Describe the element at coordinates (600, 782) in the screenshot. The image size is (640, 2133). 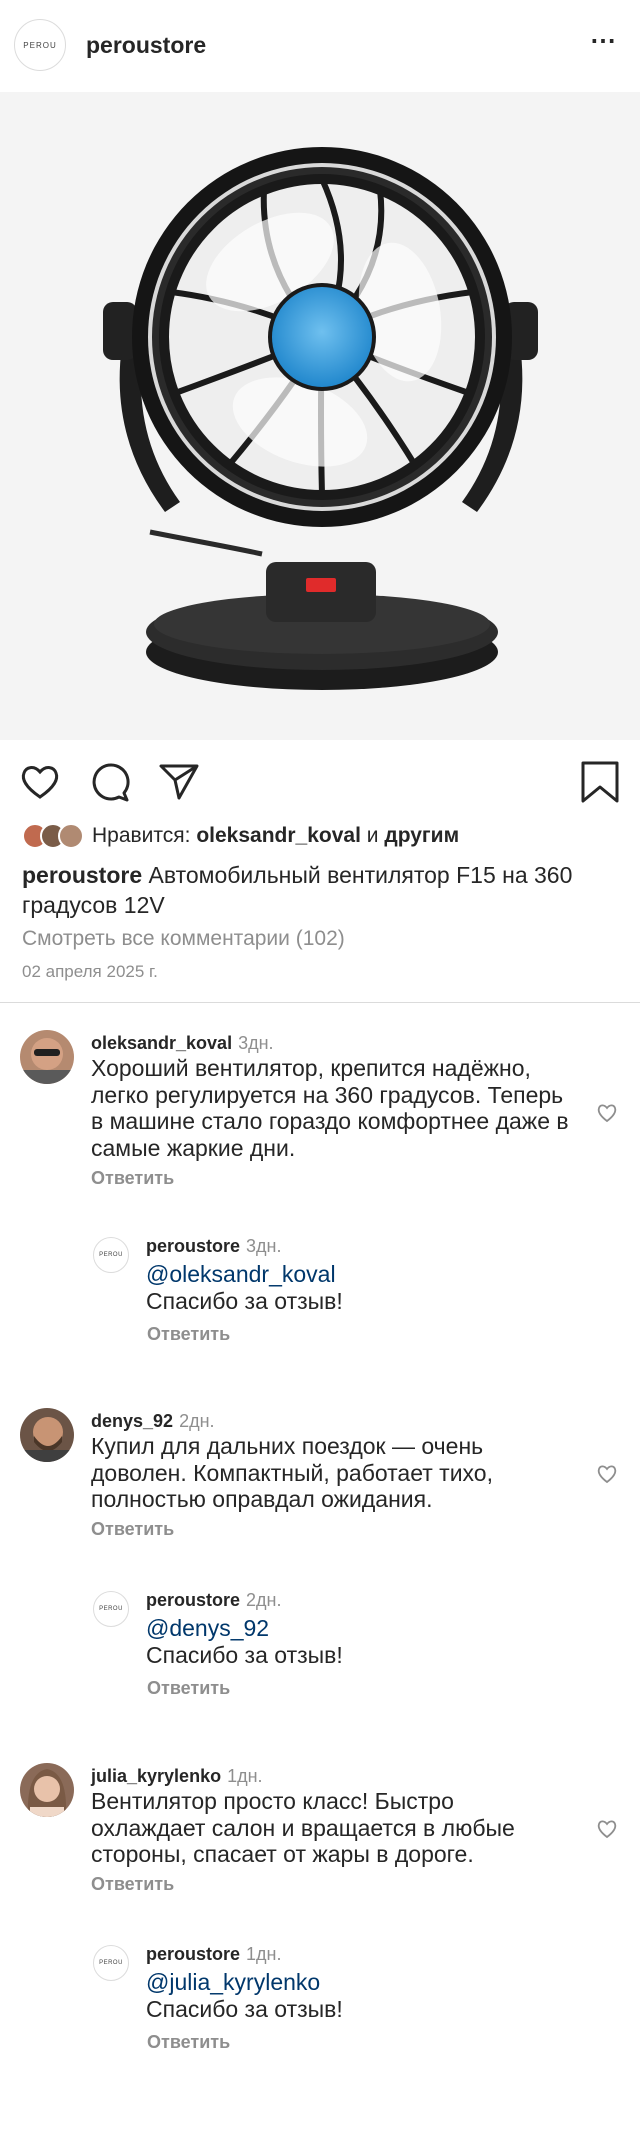
I see `bookmark-icon` at that location.